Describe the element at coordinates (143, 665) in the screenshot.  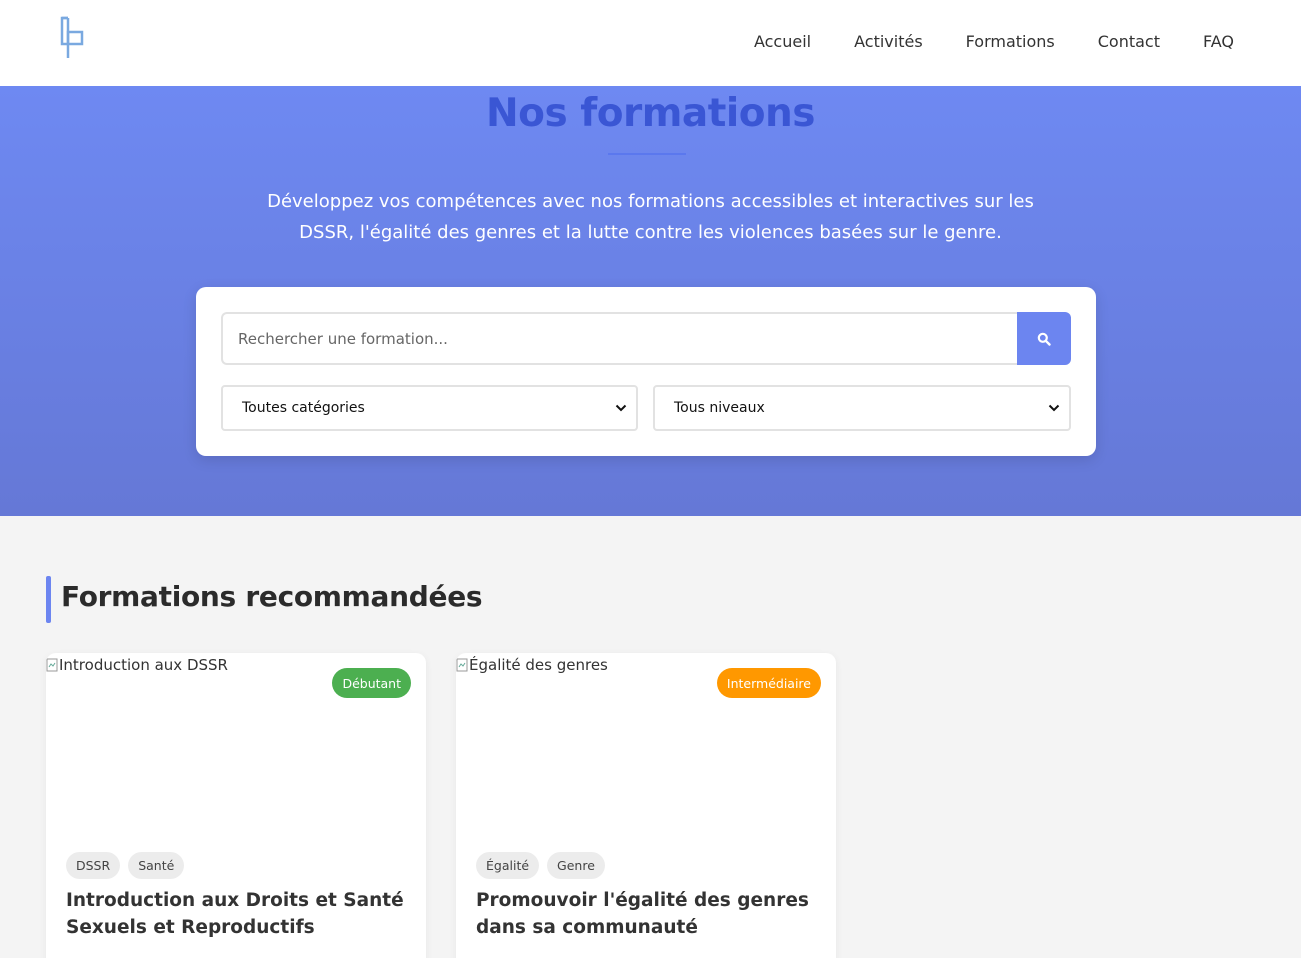
I see `image-alt-label: Introduction aux DSSR` at that location.